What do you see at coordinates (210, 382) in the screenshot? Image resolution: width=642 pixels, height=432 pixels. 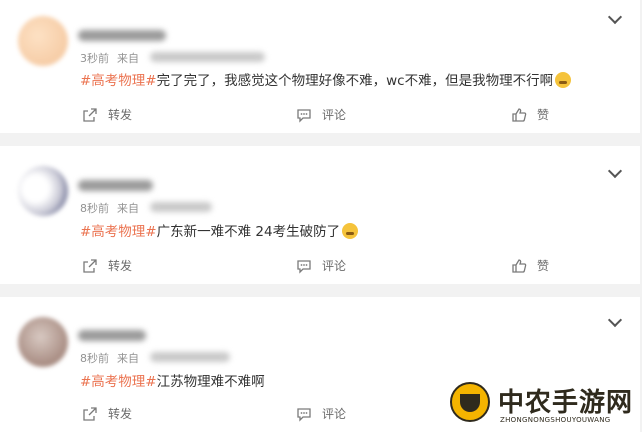 I see `post-text: 江苏物理难不难啊` at bounding box center [210, 382].